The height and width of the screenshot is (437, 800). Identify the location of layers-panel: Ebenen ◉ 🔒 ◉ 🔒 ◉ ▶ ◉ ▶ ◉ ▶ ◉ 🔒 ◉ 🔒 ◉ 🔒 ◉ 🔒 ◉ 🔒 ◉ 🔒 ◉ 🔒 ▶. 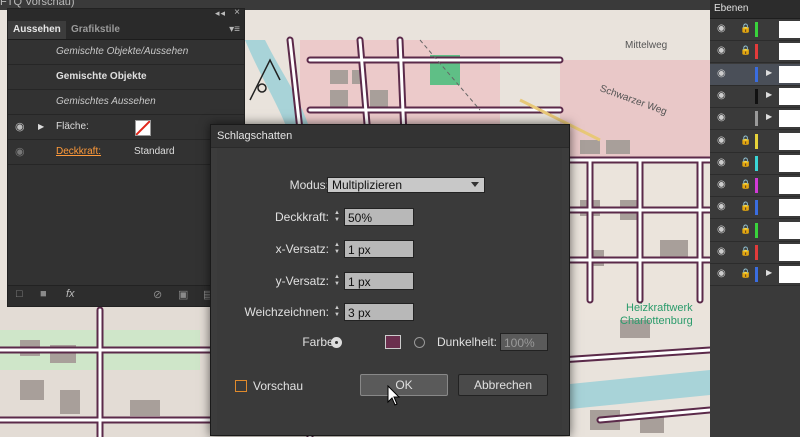
(755, 218).